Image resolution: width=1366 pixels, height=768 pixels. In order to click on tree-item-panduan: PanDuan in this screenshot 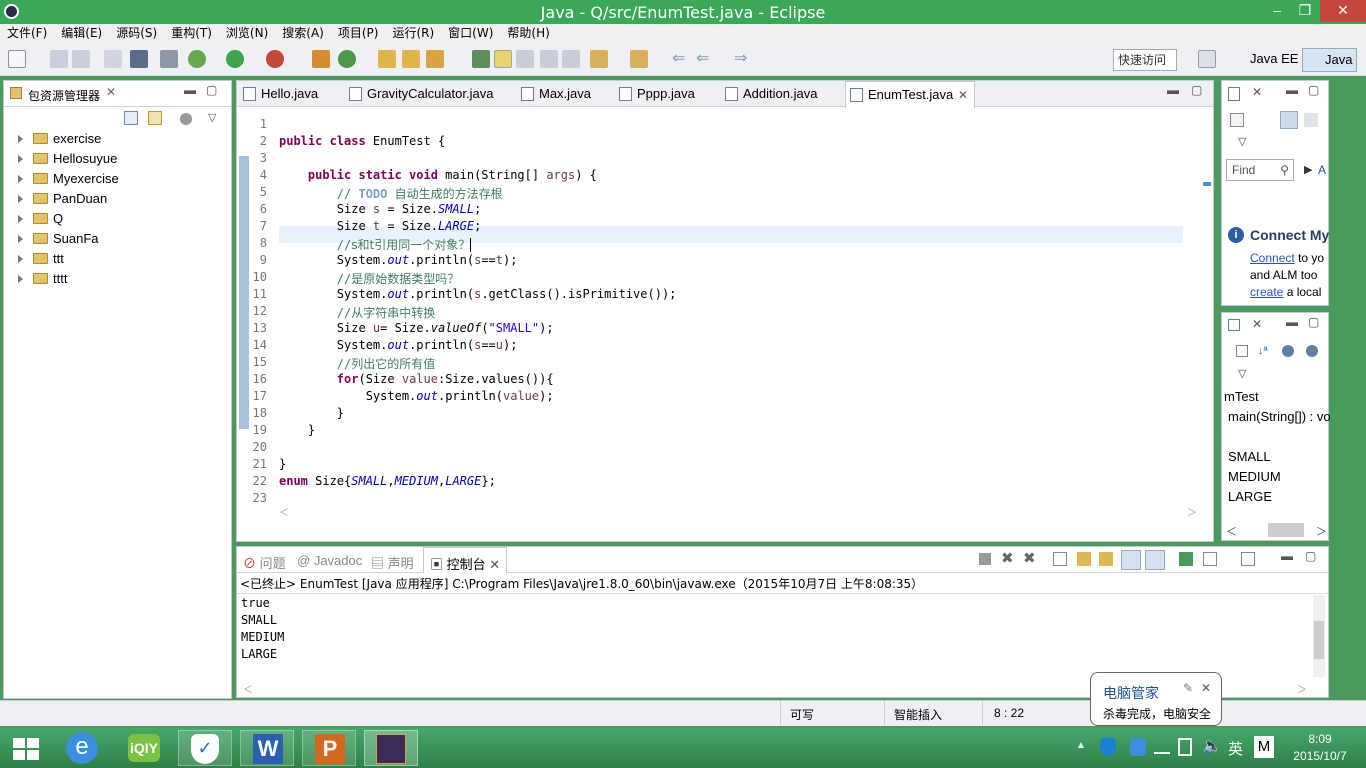, I will do `click(62, 199)`.